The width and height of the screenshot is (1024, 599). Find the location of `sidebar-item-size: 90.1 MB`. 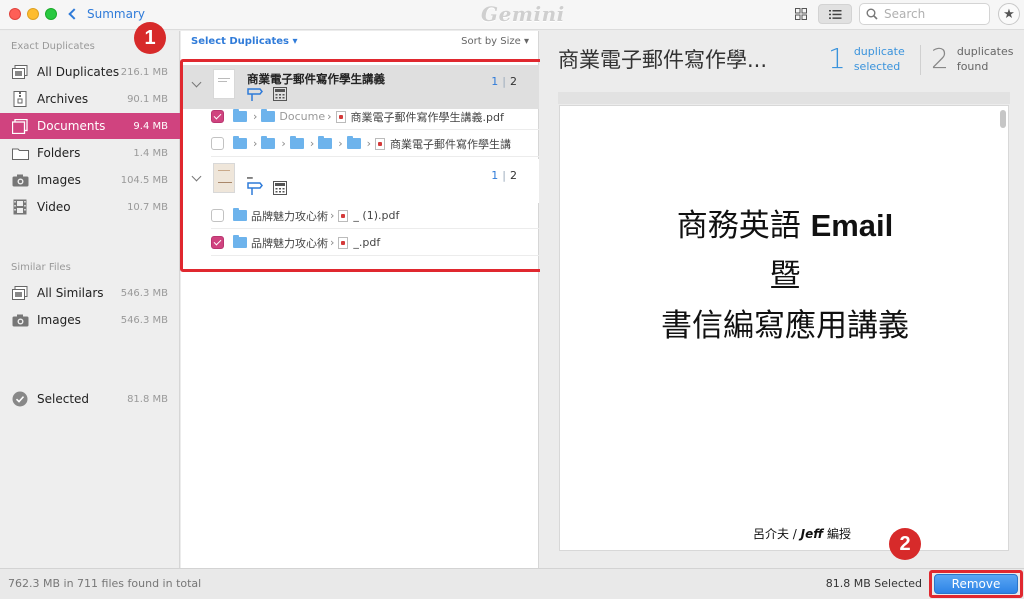

sidebar-item-size: 90.1 MB is located at coordinates (147, 99).